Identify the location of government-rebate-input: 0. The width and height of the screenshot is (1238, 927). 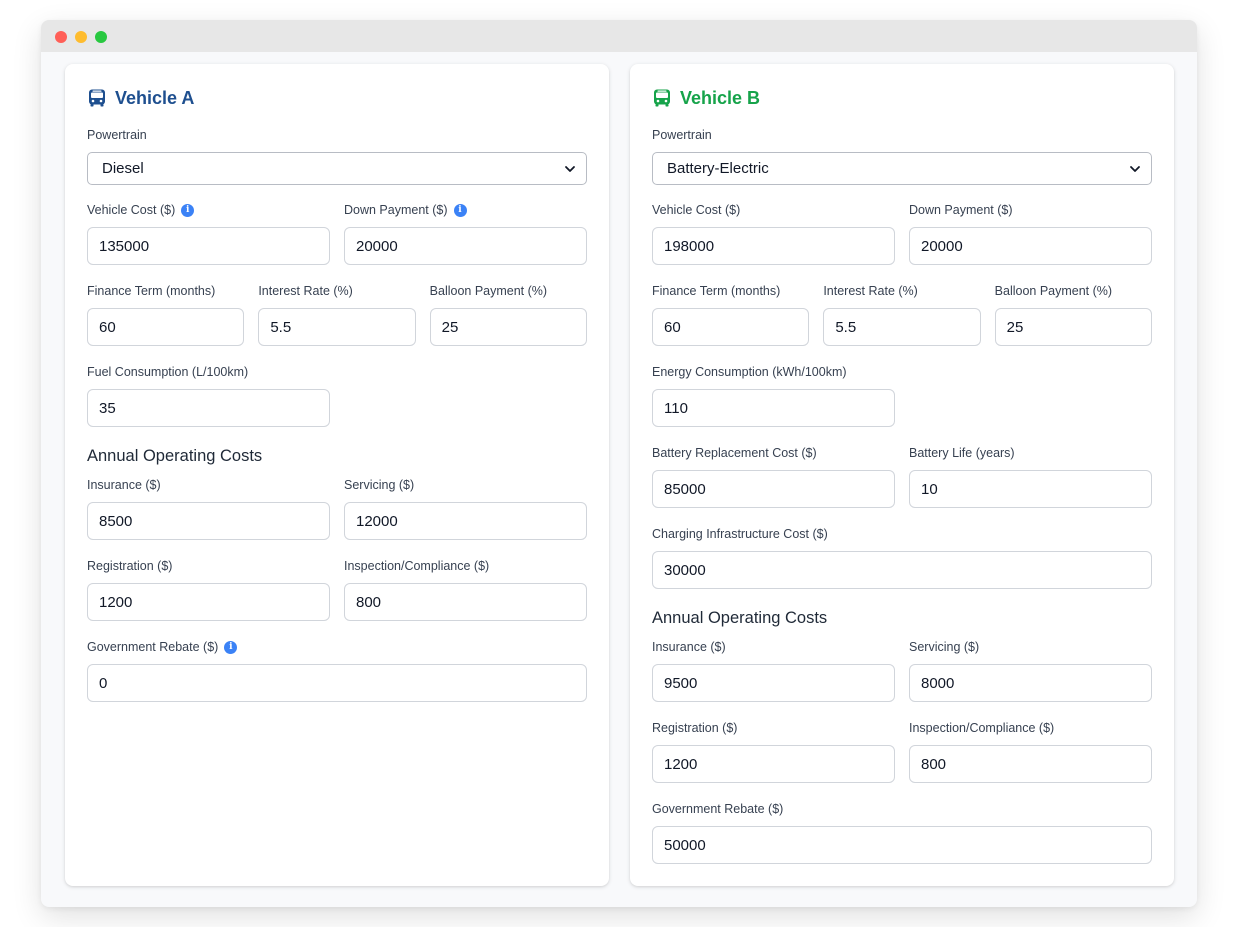
(337, 683).